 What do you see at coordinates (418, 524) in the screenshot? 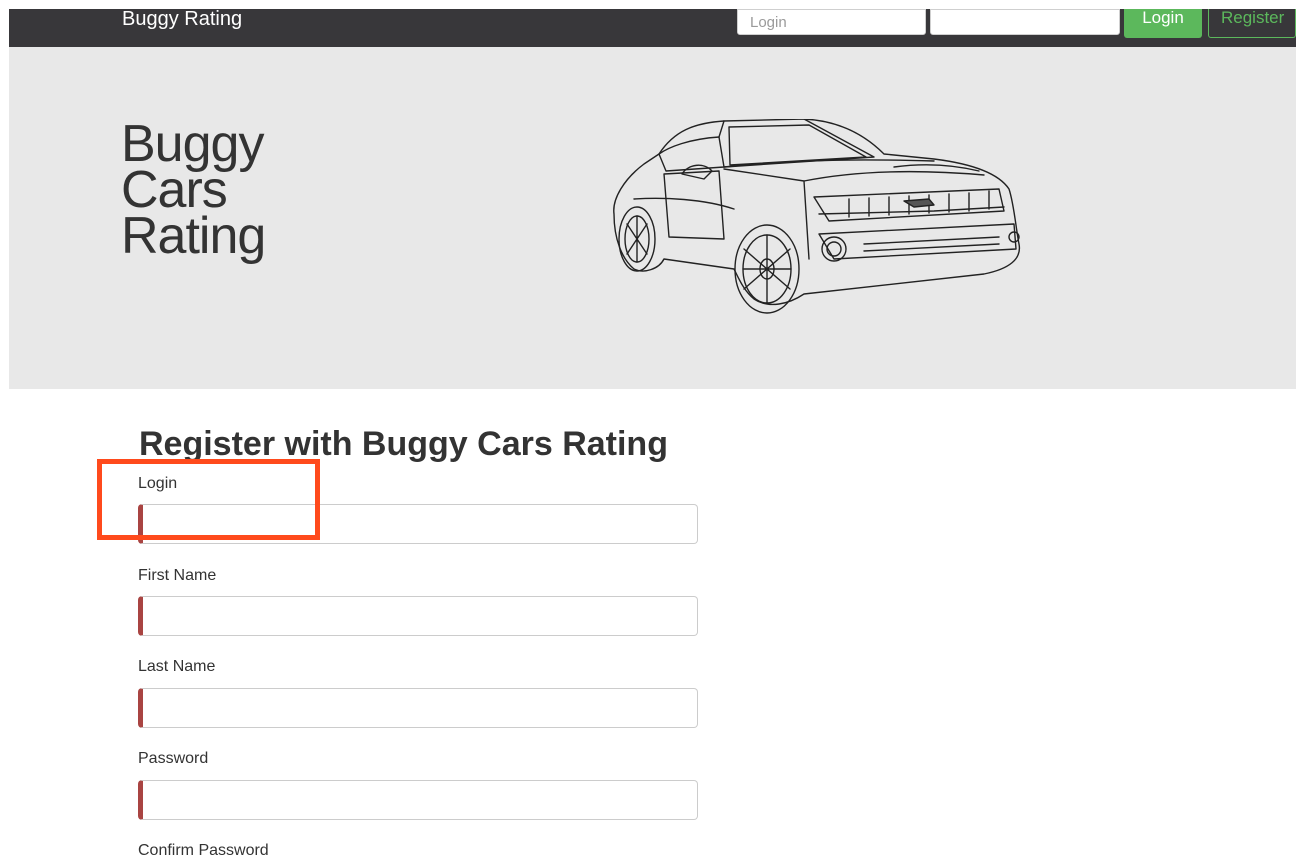
I see `login-input` at bounding box center [418, 524].